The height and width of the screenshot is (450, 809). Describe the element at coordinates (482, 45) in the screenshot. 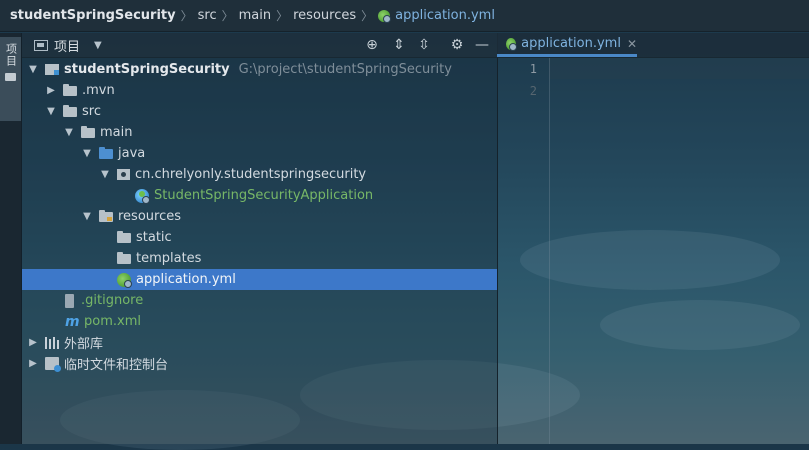

I see `minimize-icon: —` at that location.